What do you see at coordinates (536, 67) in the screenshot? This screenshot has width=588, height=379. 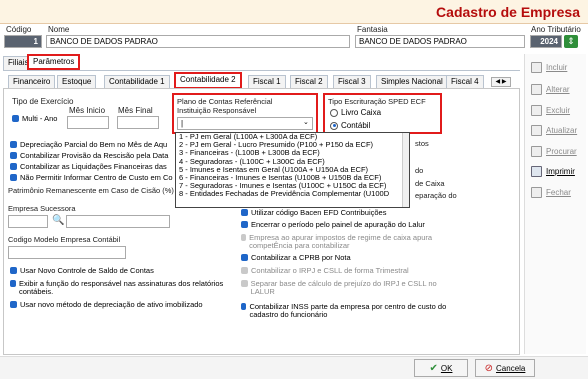 I see `add-icon` at bounding box center [536, 67].